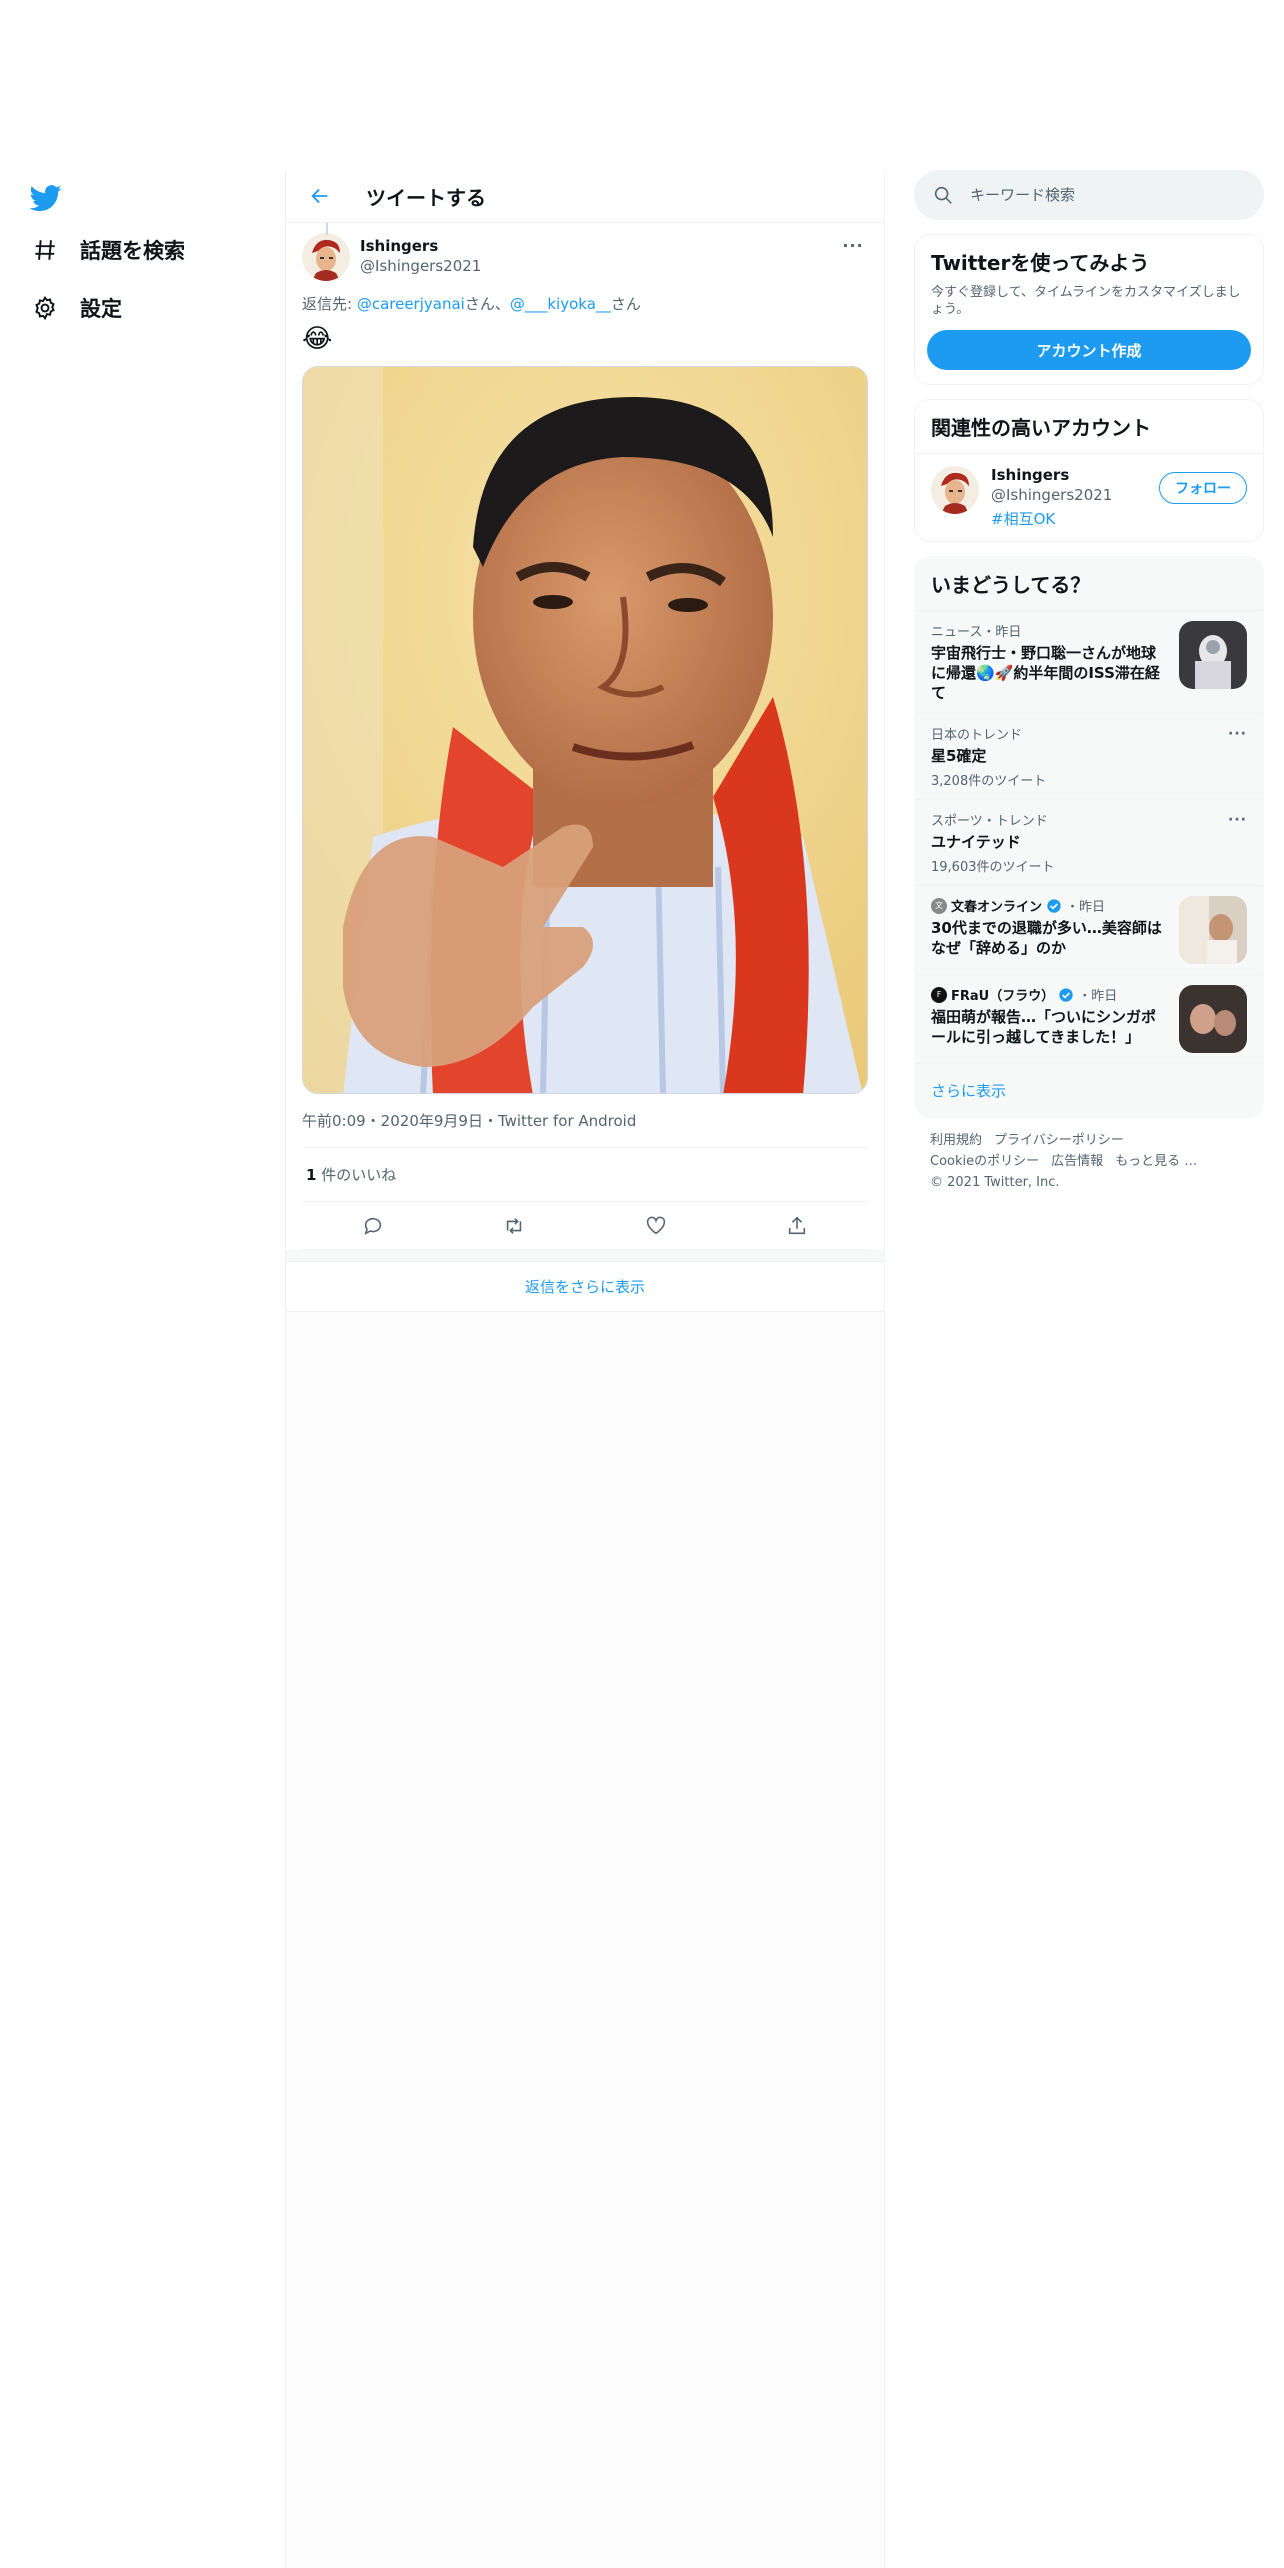  What do you see at coordinates (1011, 585) in the screenshot?
I see `trends-title: いまどうしてる？` at bounding box center [1011, 585].